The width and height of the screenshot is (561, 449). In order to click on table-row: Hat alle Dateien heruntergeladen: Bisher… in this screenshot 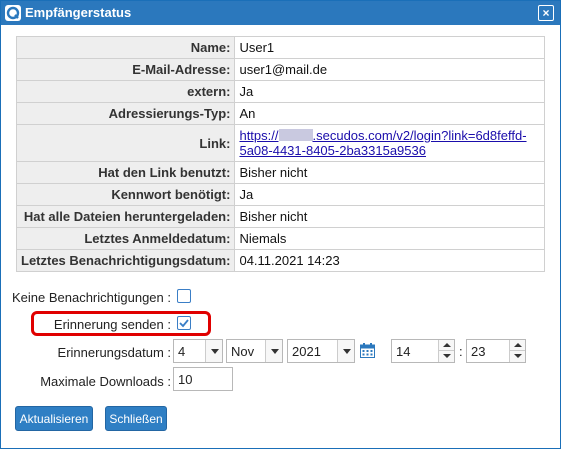, I will do `click(280, 216)`.